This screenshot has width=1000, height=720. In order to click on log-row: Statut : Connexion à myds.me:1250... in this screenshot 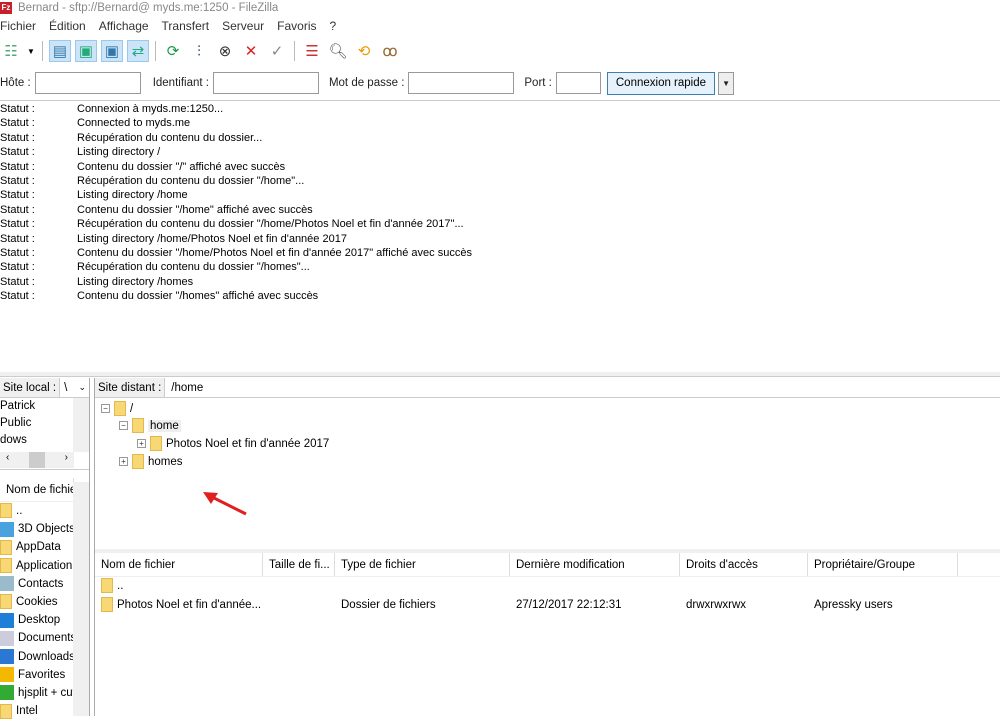, I will do `click(500, 109)`.